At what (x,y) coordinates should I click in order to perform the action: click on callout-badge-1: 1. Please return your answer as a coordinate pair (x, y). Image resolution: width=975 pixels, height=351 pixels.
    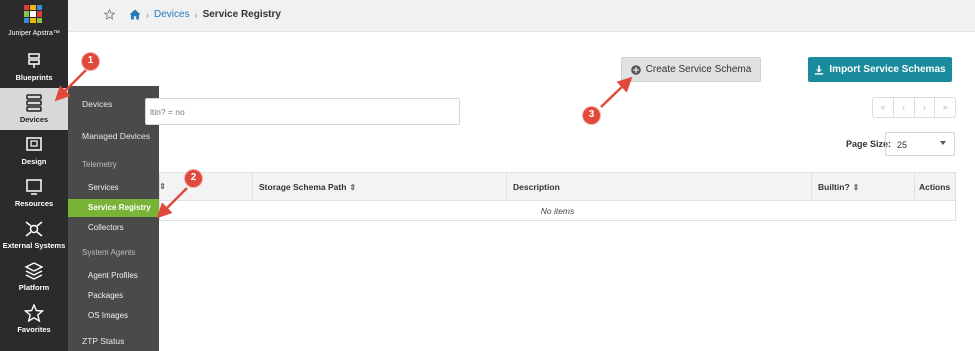
    Looking at the image, I should click on (90, 61).